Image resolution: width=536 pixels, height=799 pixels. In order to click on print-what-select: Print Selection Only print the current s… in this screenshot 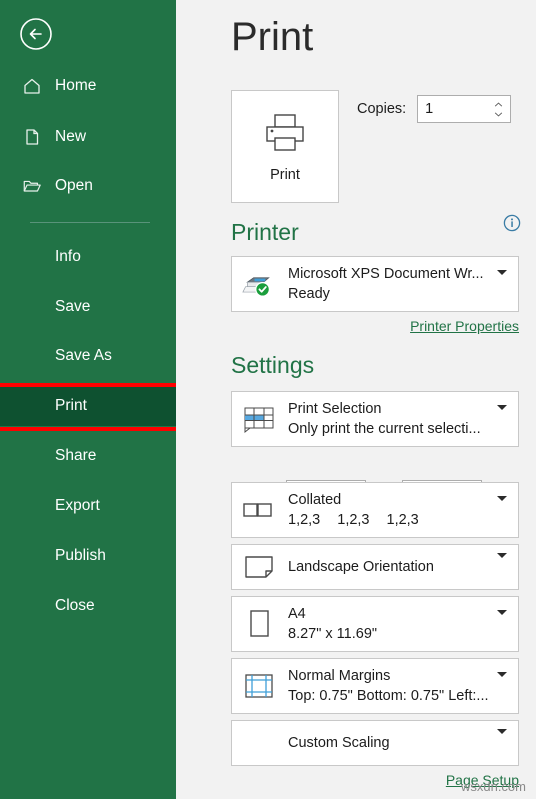, I will do `click(375, 419)`.